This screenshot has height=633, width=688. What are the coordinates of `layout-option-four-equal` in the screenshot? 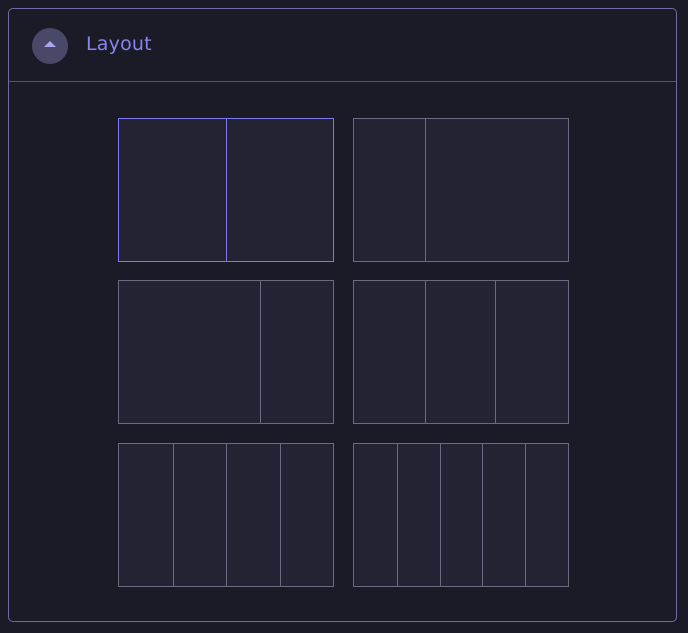 It's located at (226, 515).